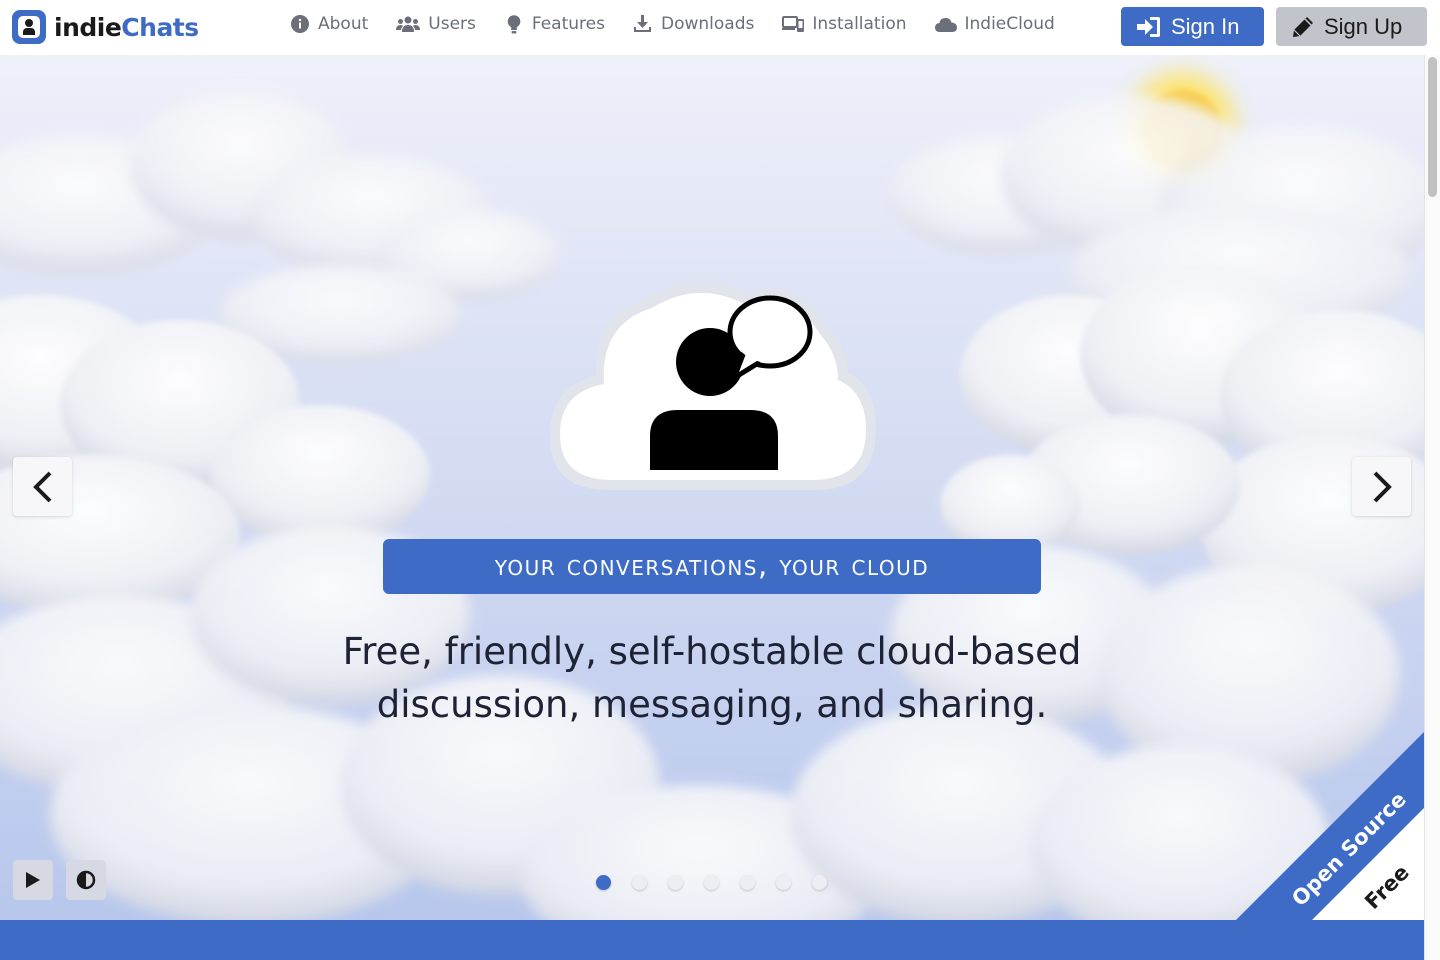 This screenshot has height=960, width=1440. I want to click on sign-in-icon, so click(1149, 27).